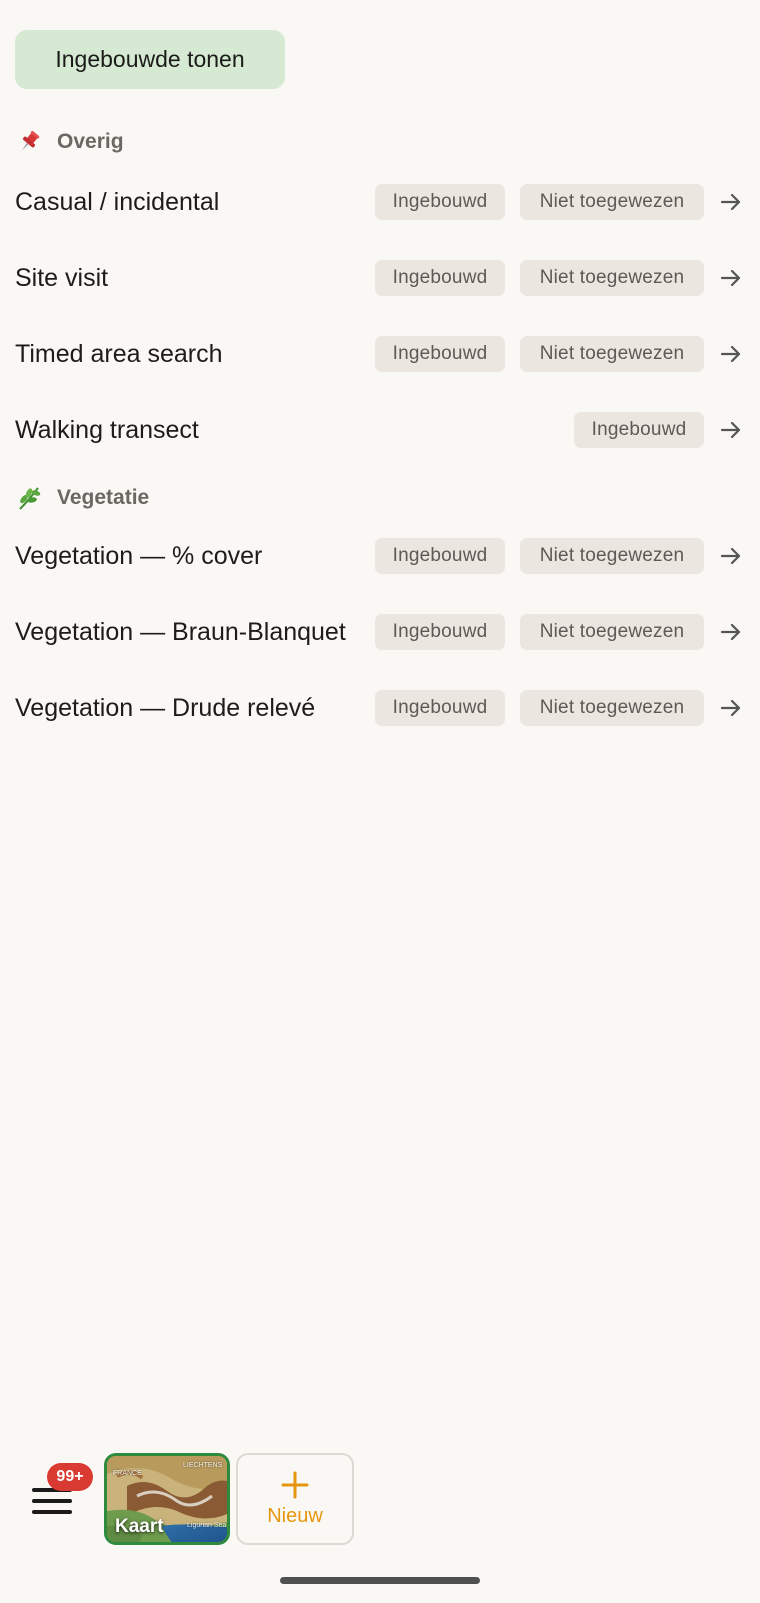 The image size is (760, 1603). What do you see at coordinates (119, 353) in the screenshot?
I see `list-item-title: Timed area search` at bounding box center [119, 353].